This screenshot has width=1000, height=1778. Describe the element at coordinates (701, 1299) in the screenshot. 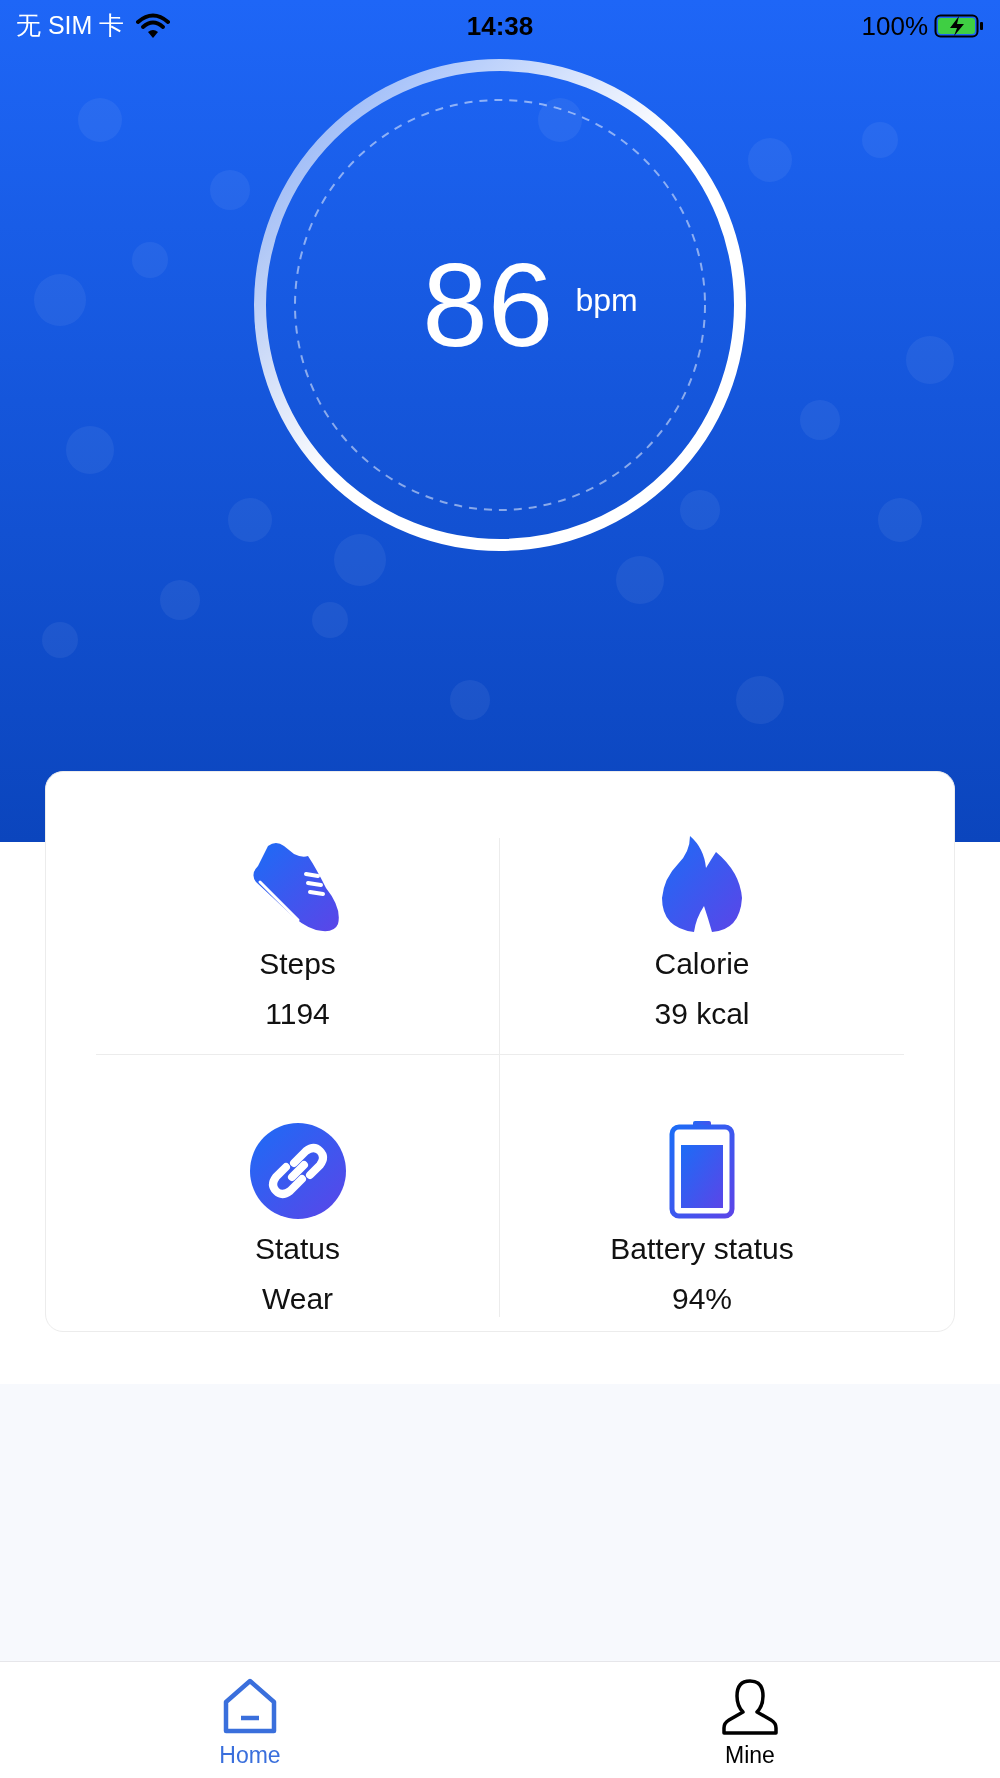

I see `stat-value: 94%` at that location.